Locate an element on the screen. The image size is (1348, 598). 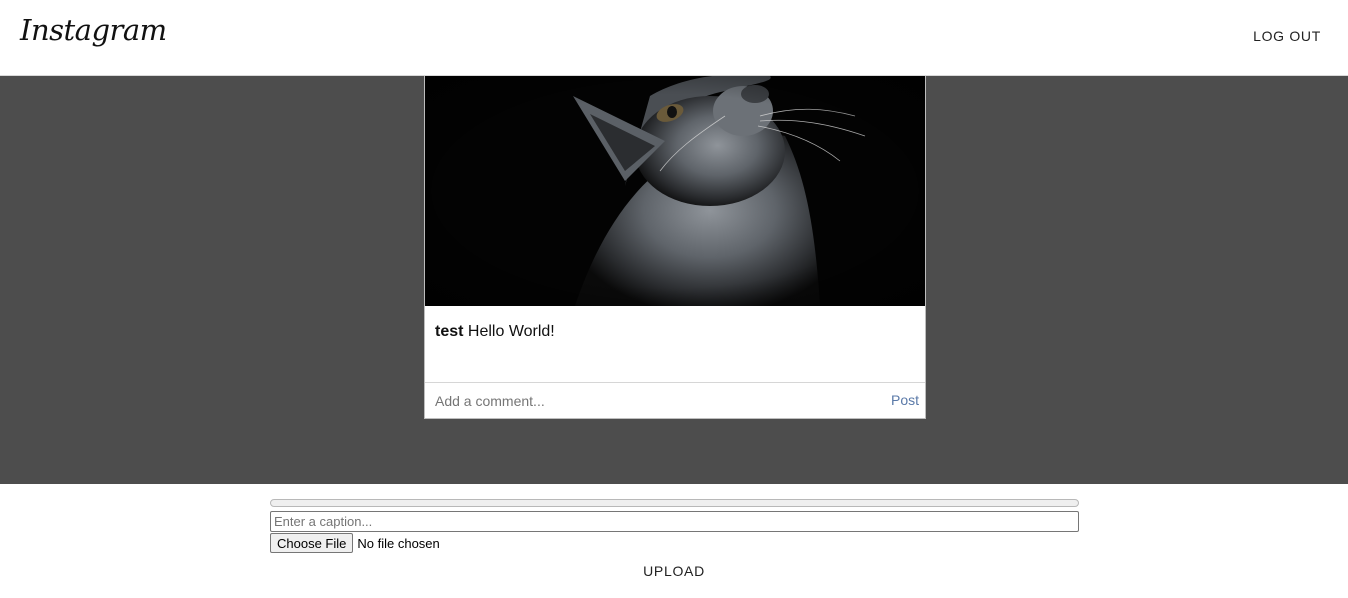
post-caption-text: Hello World! is located at coordinates (511, 331).